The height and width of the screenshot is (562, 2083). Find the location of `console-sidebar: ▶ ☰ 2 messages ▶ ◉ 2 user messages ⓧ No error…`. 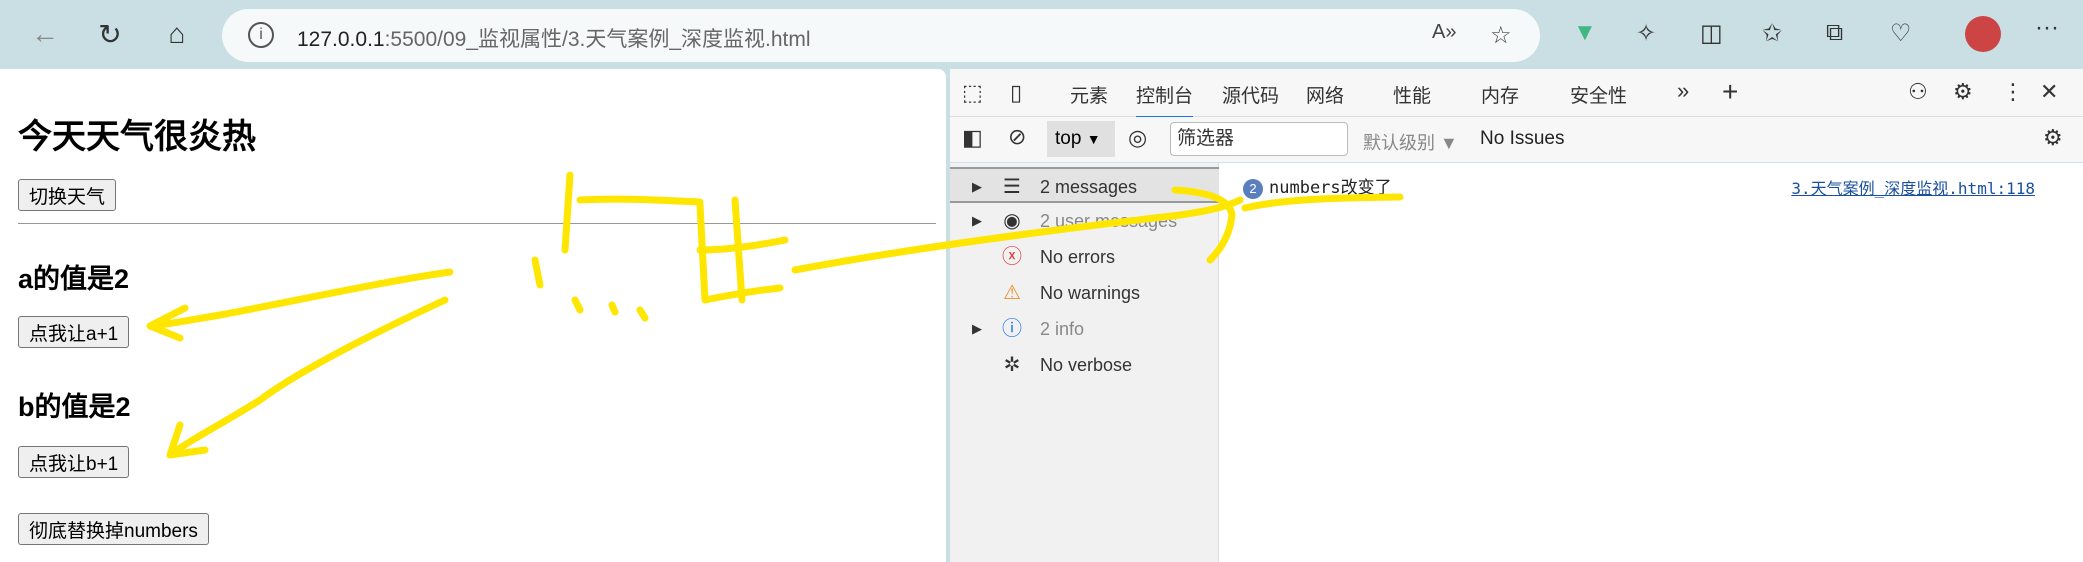

console-sidebar: ▶ ☰ 2 messages ▶ ◉ 2 user messages ⓧ No error… is located at coordinates (1084, 362).